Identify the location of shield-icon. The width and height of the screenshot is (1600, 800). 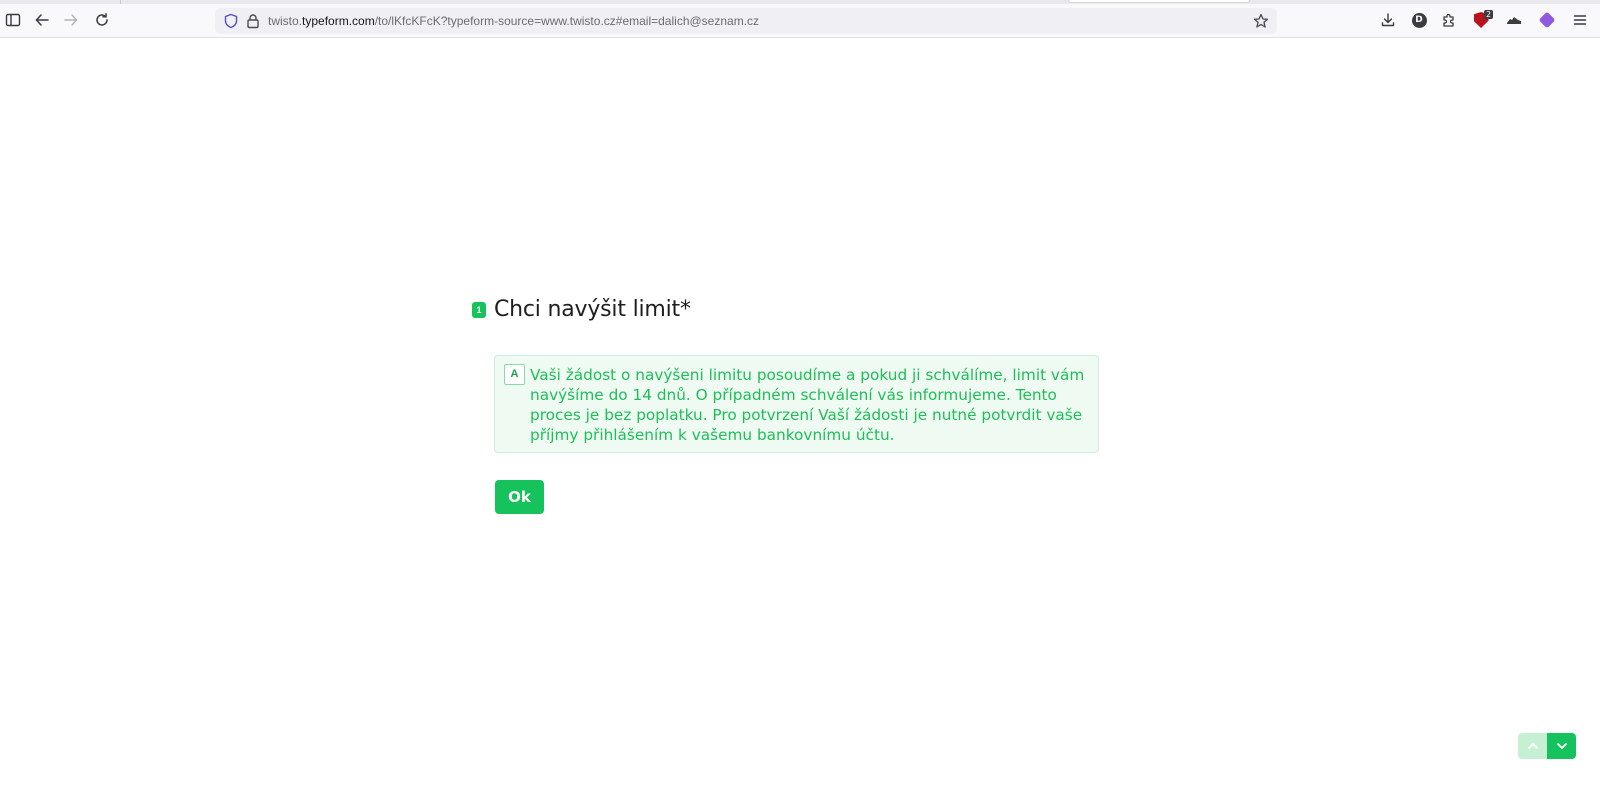
(231, 21).